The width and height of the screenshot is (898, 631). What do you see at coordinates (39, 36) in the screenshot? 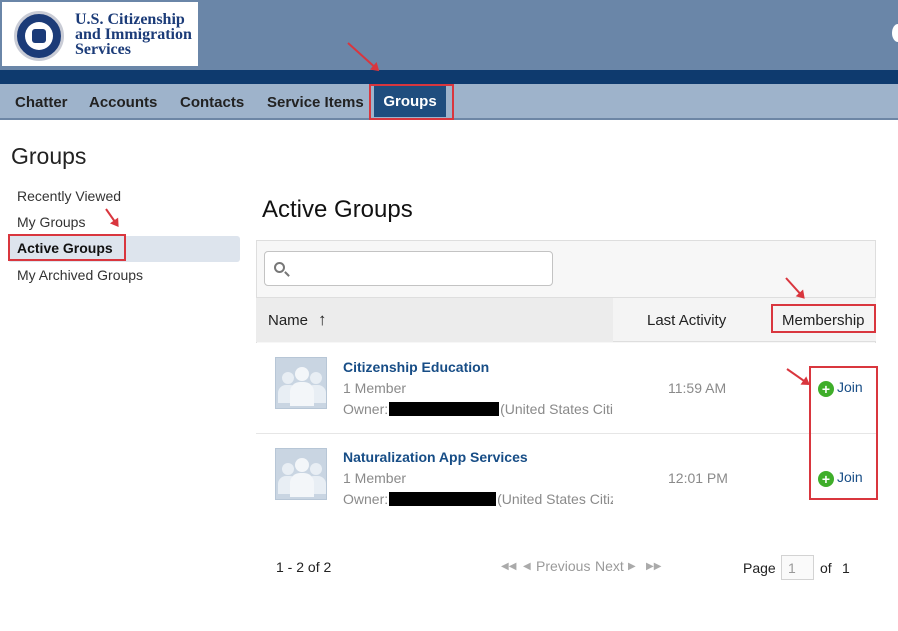
I see `dhs-seal-icon` at bounding box center [39, 36].